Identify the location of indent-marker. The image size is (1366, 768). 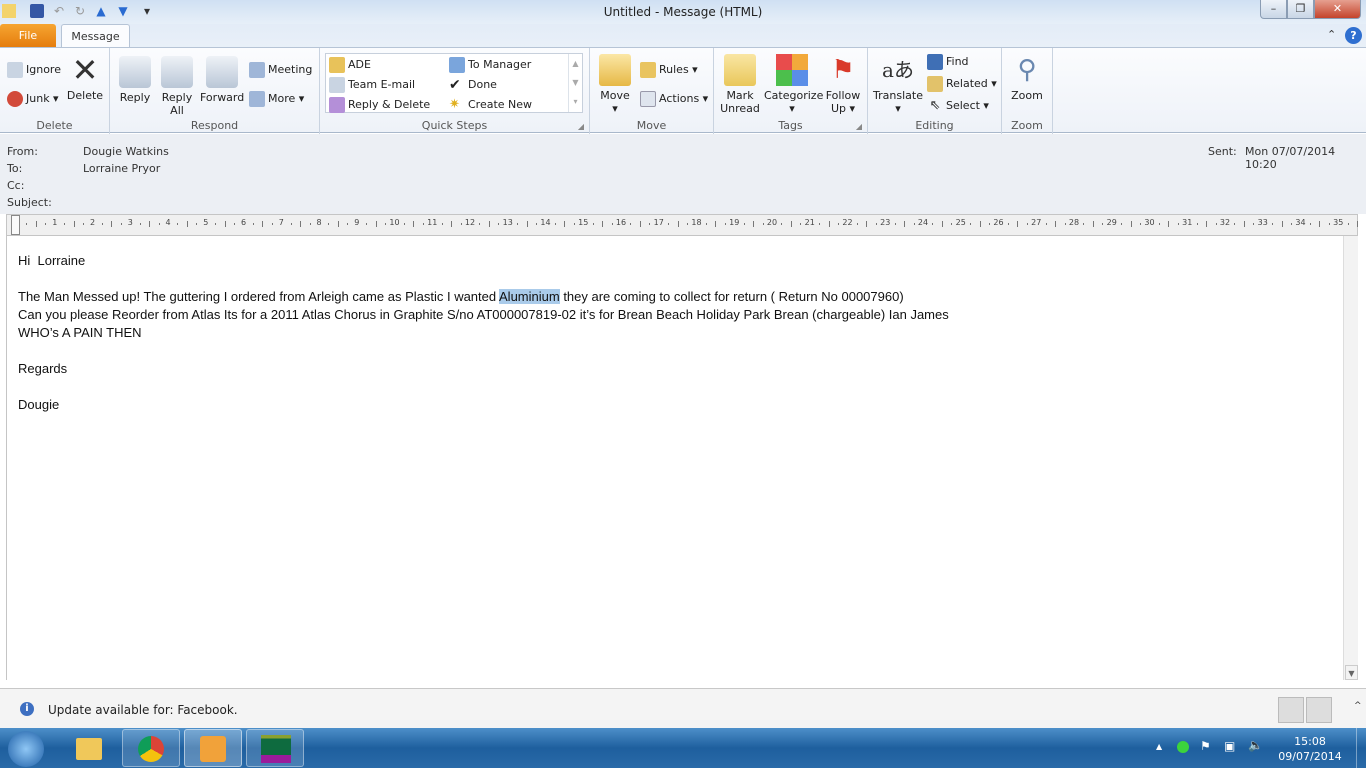
(15, 225).